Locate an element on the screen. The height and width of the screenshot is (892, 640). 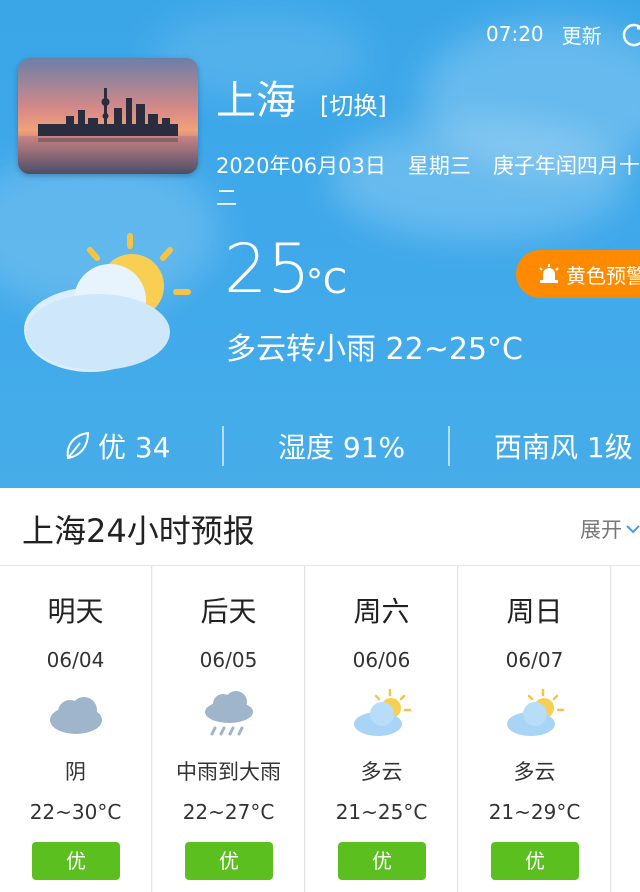
chevron-down-icon is located at coordinates (633, 529).